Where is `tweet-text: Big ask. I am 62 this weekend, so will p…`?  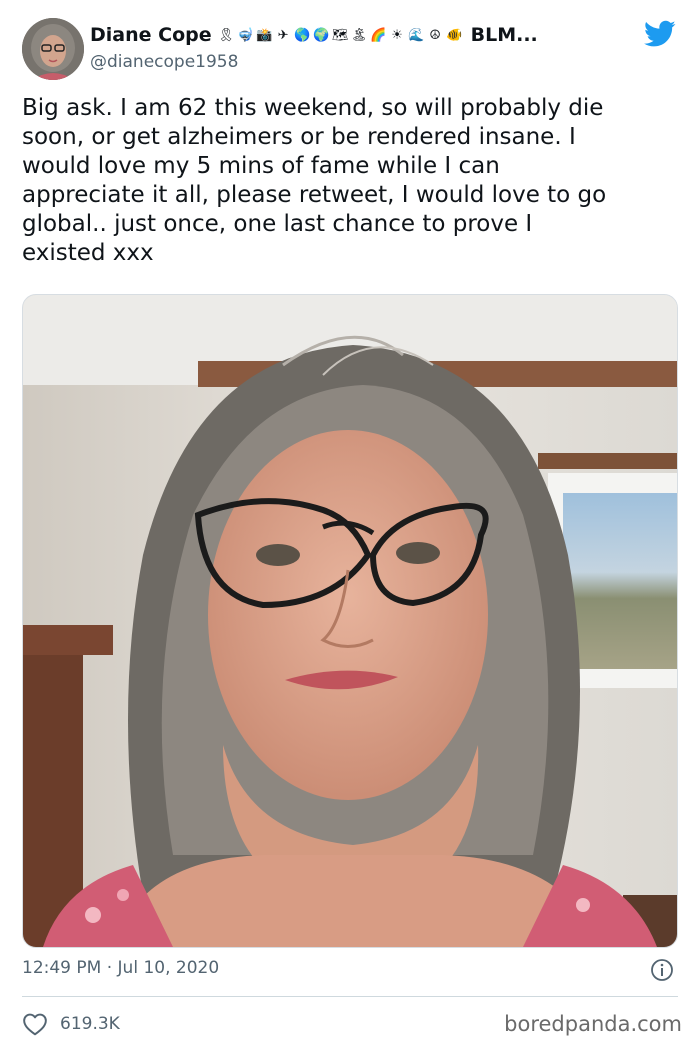
tweet-text: Big ask. I am 62 this weekend, so will p… is located at coordinates (314, 180).